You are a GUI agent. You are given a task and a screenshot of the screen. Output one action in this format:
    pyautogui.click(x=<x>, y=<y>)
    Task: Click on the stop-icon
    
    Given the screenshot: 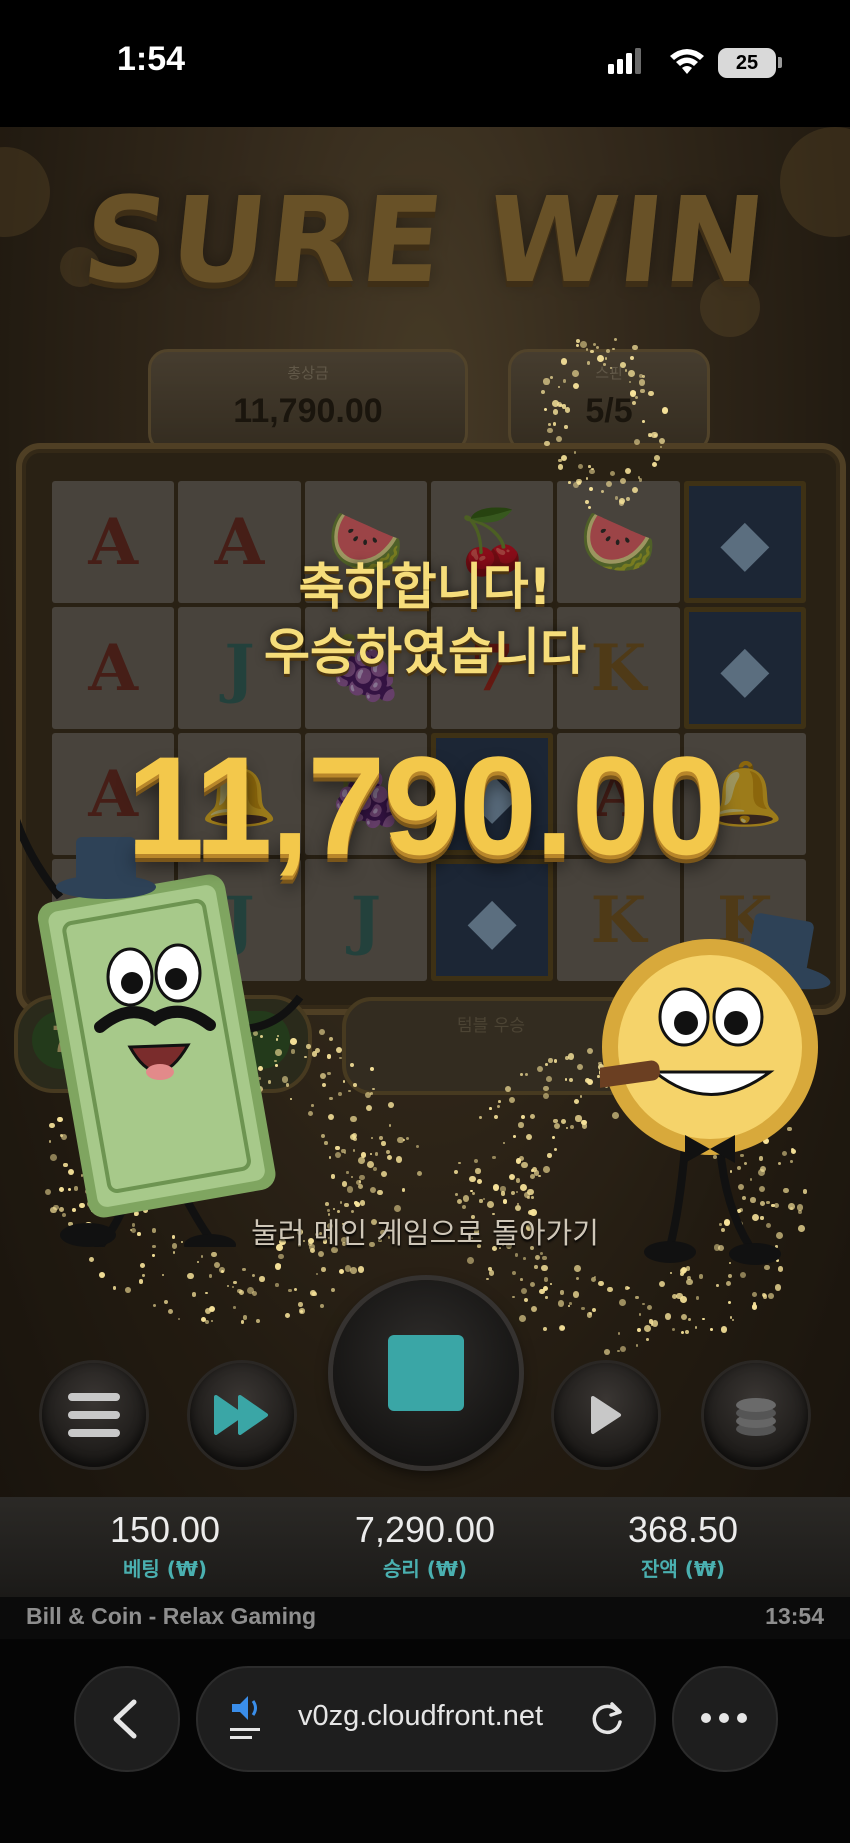 What is the action you would take?
    pyautogui.click(x=426, y=1373)
    